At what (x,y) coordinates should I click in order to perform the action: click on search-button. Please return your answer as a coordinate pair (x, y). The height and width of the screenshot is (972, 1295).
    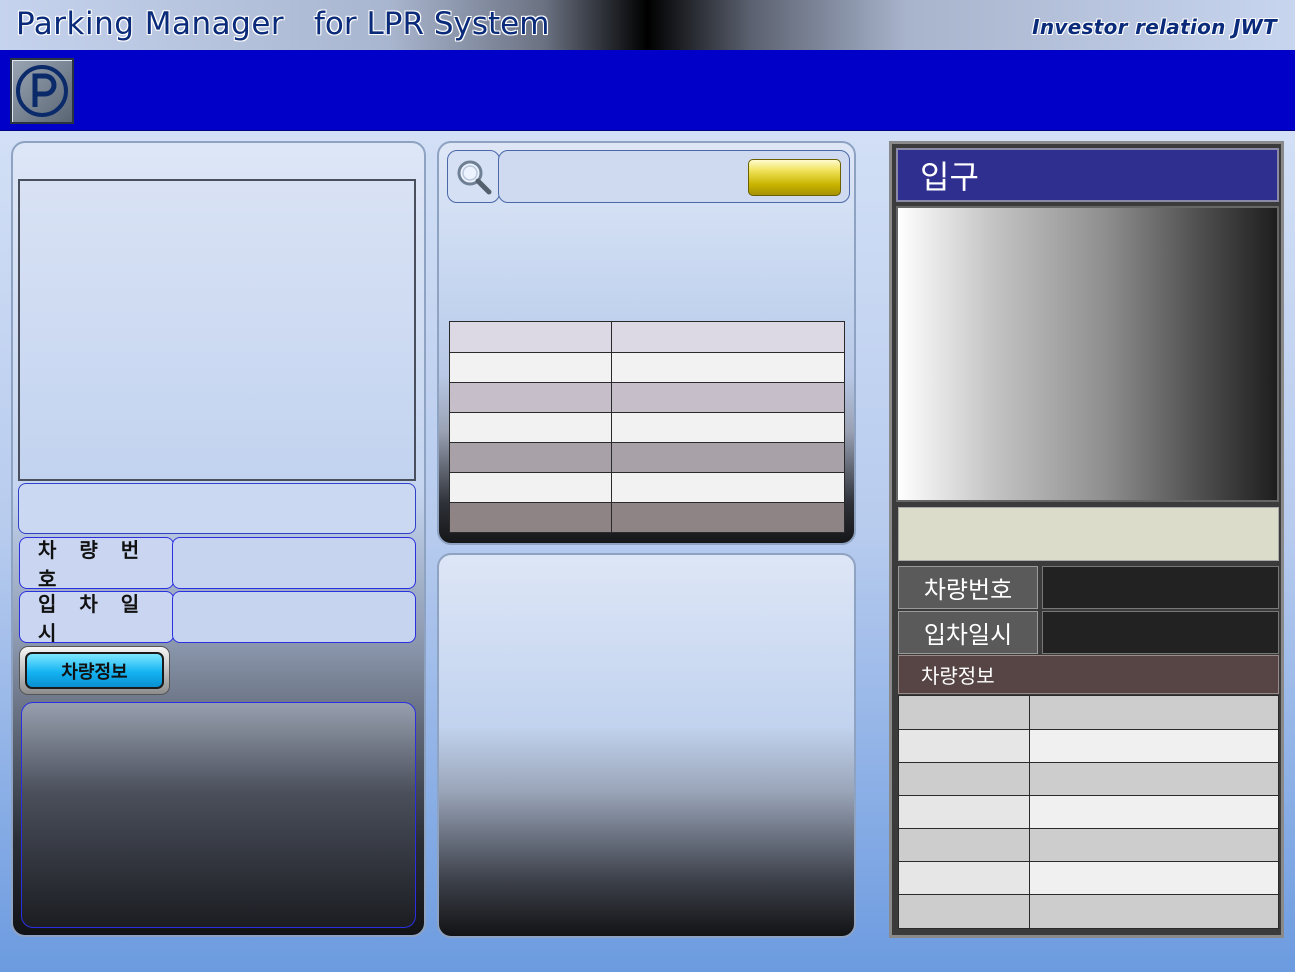
    Looking at the image, I should click on (794, 177).